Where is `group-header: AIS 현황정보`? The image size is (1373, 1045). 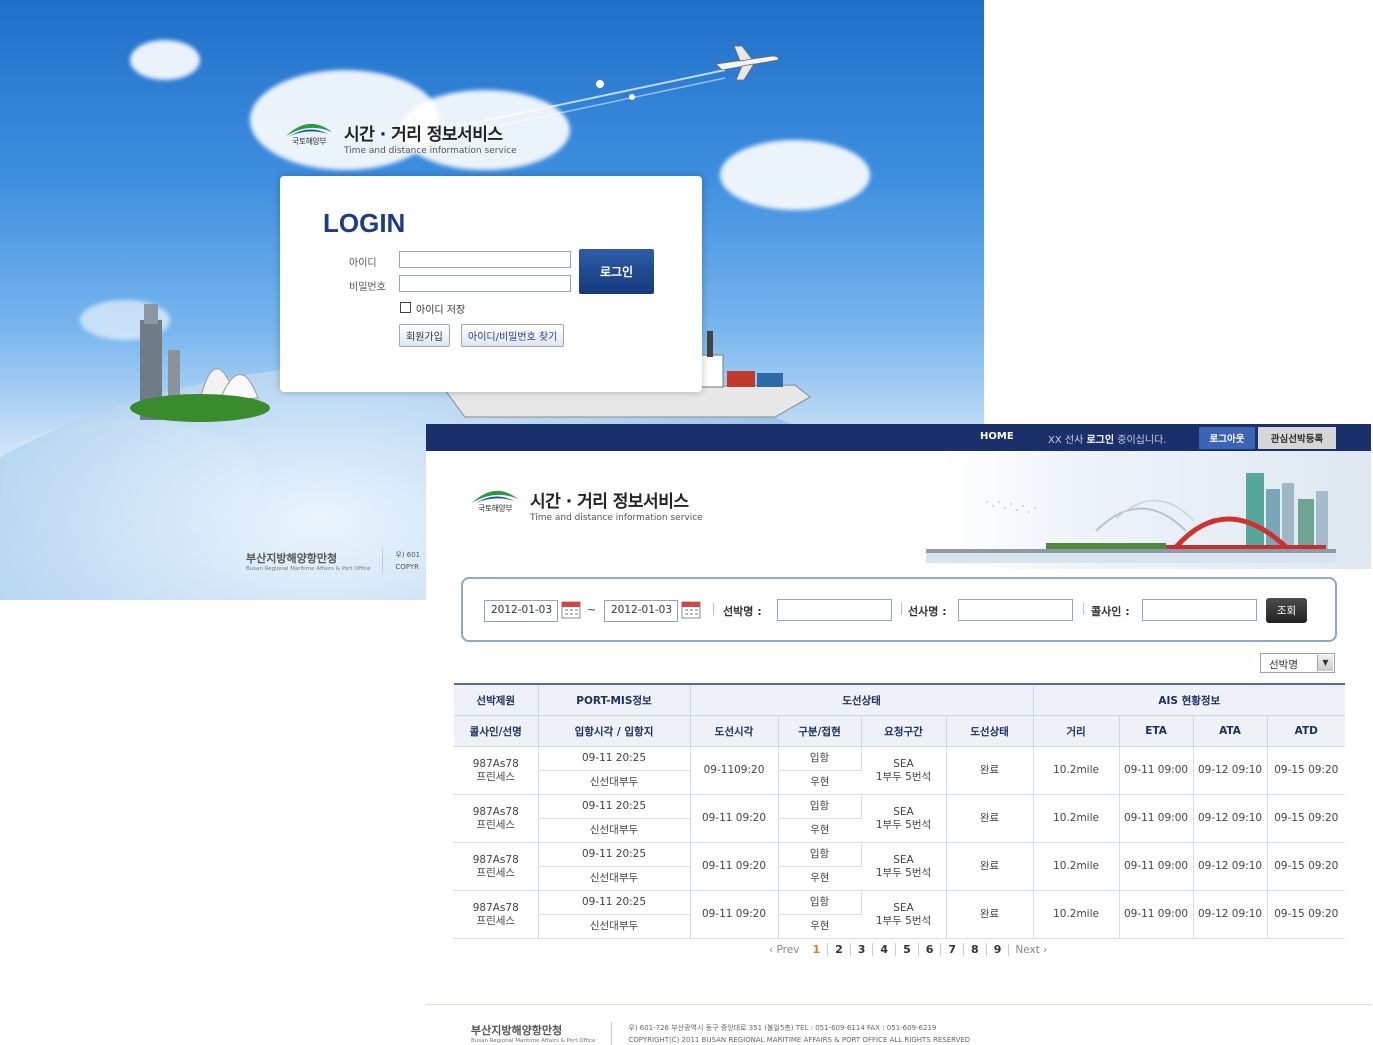 group-header: AIS 현황정보 is located at coordinates (1189, 699).